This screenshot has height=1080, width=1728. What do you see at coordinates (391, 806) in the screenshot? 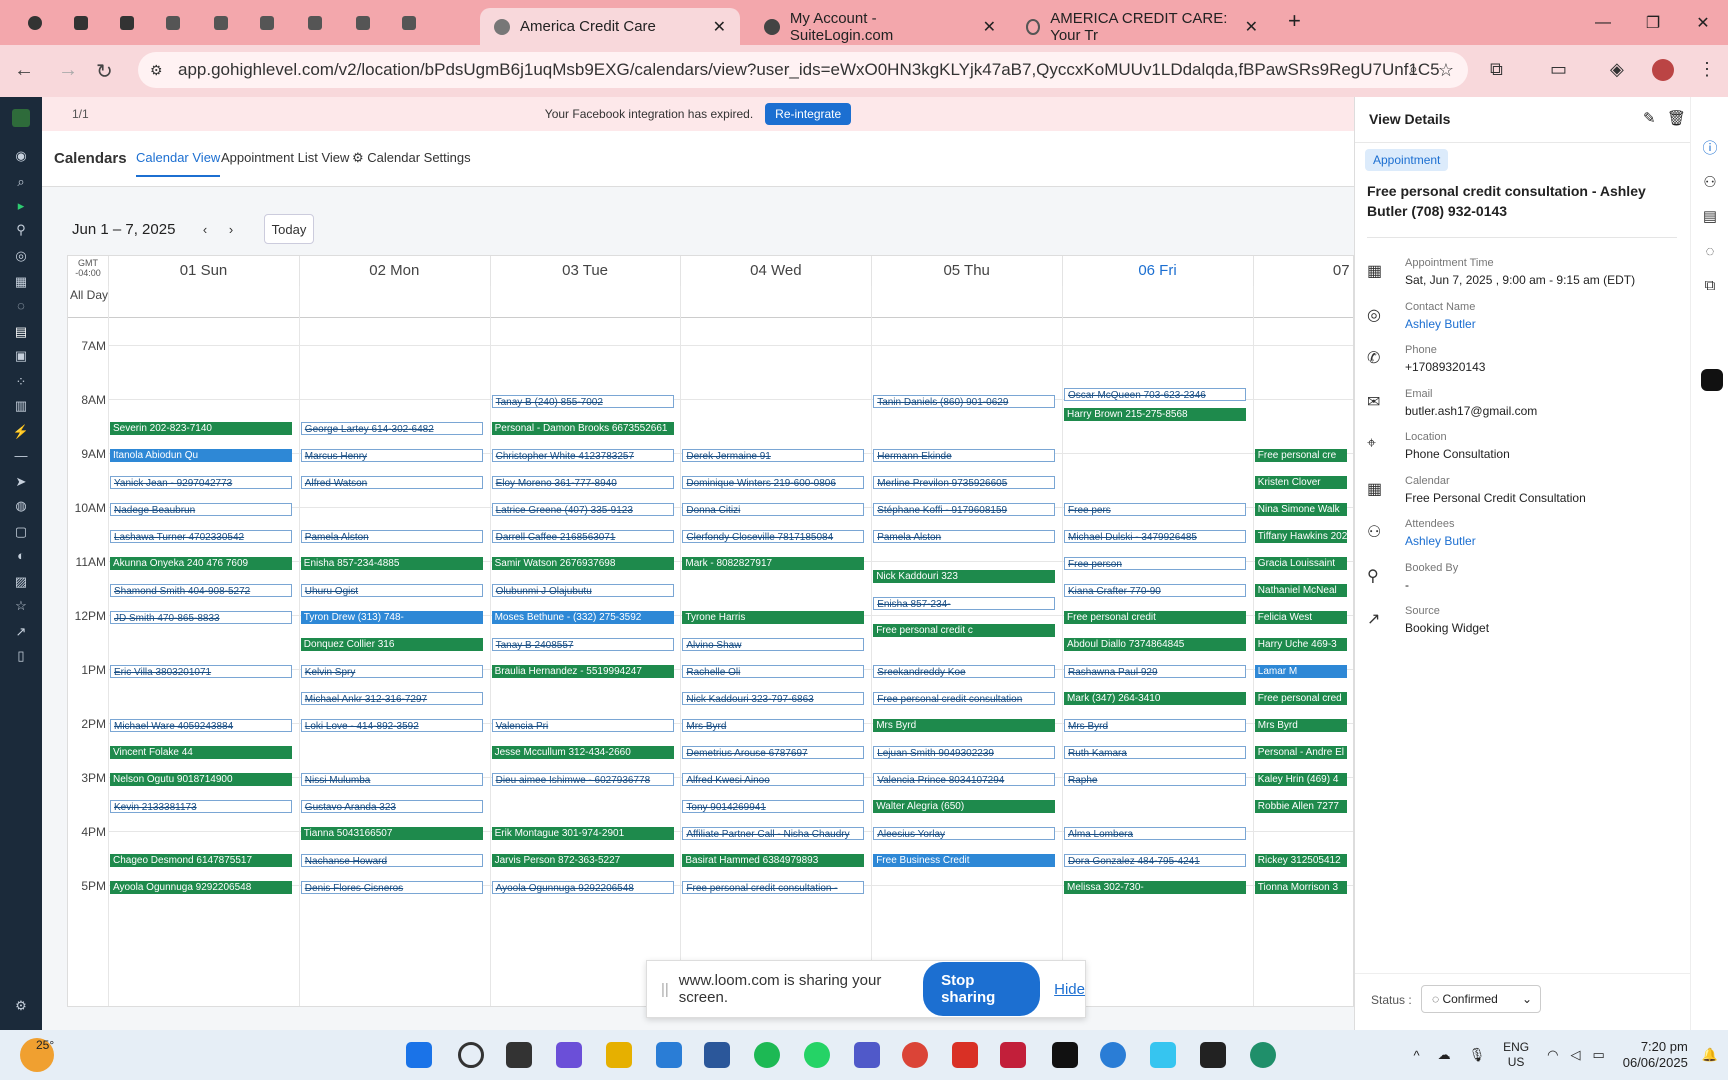
I see `calendar-event: Gustavo Aranda 323` at bounding box center [391, 806].